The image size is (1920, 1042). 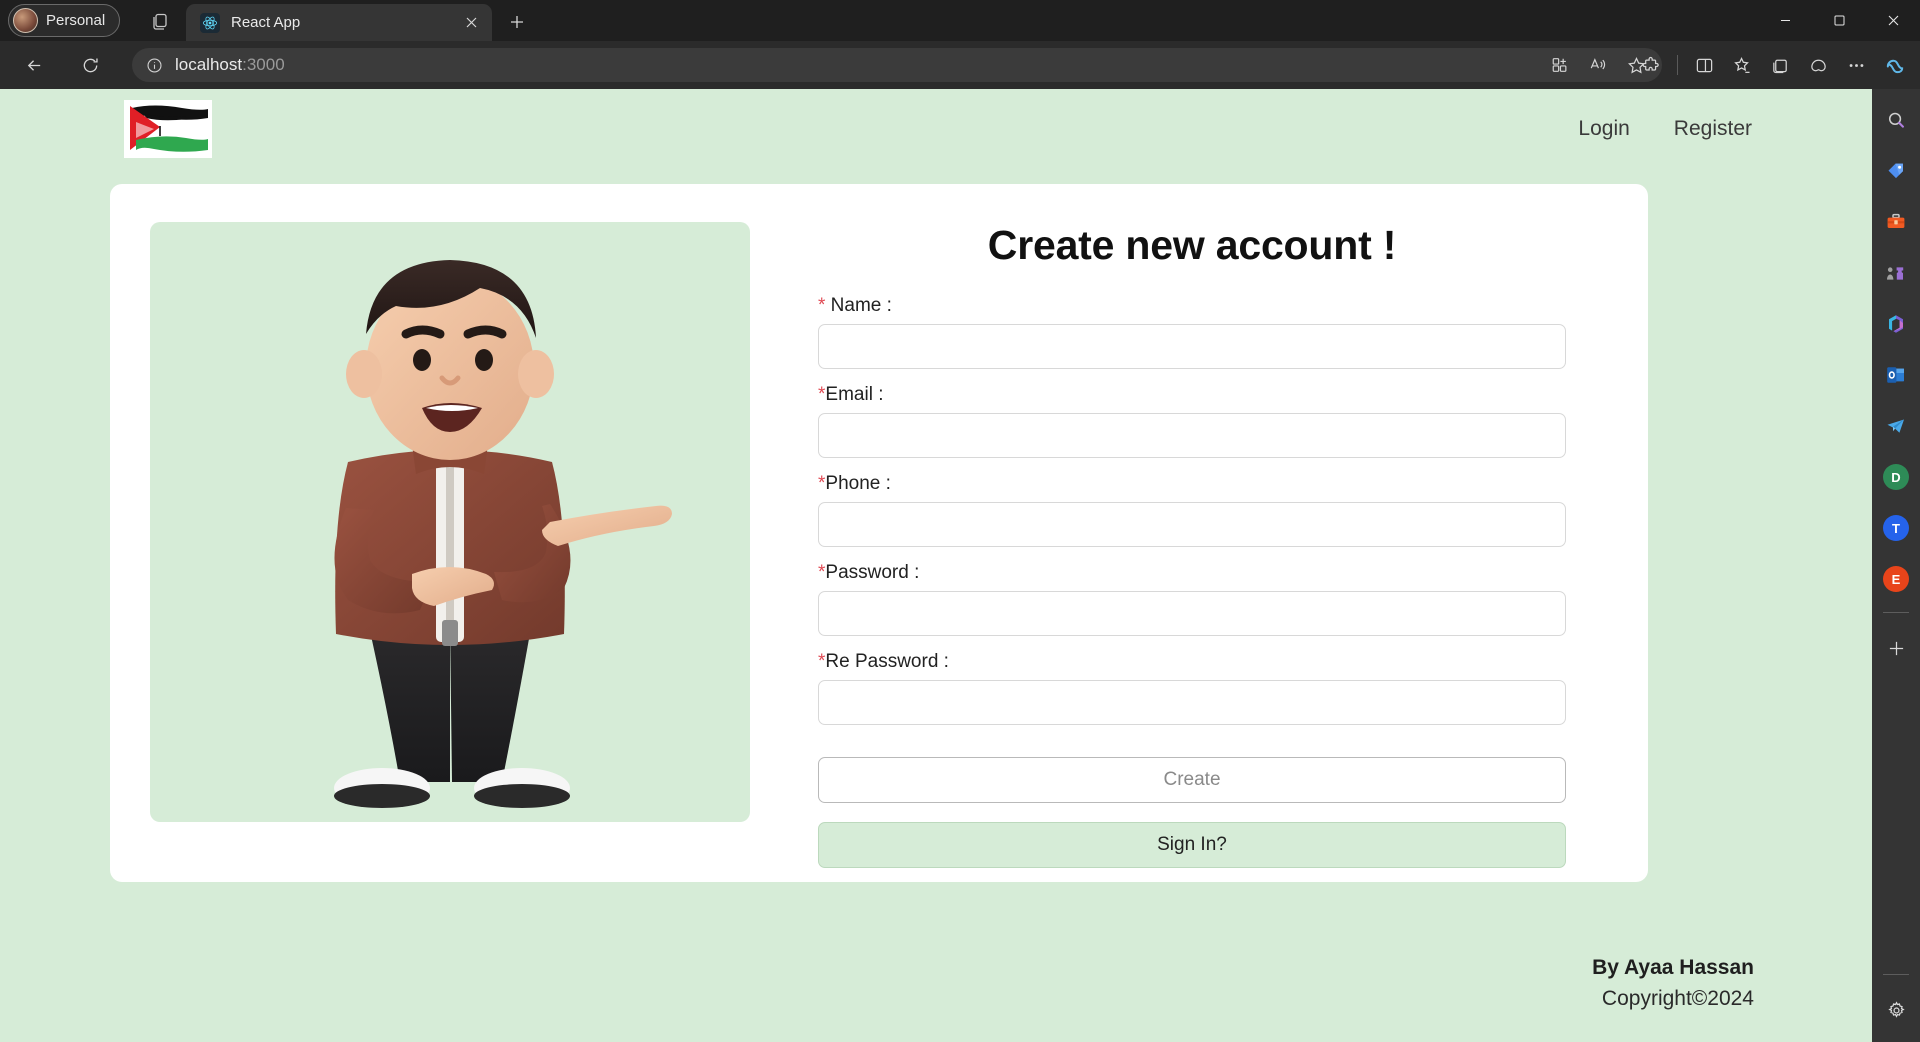 What do you see at coordinates (1713, 129) in the screenshot?
I see `nav-link-register: Register` at bounding box center [1713, 129].